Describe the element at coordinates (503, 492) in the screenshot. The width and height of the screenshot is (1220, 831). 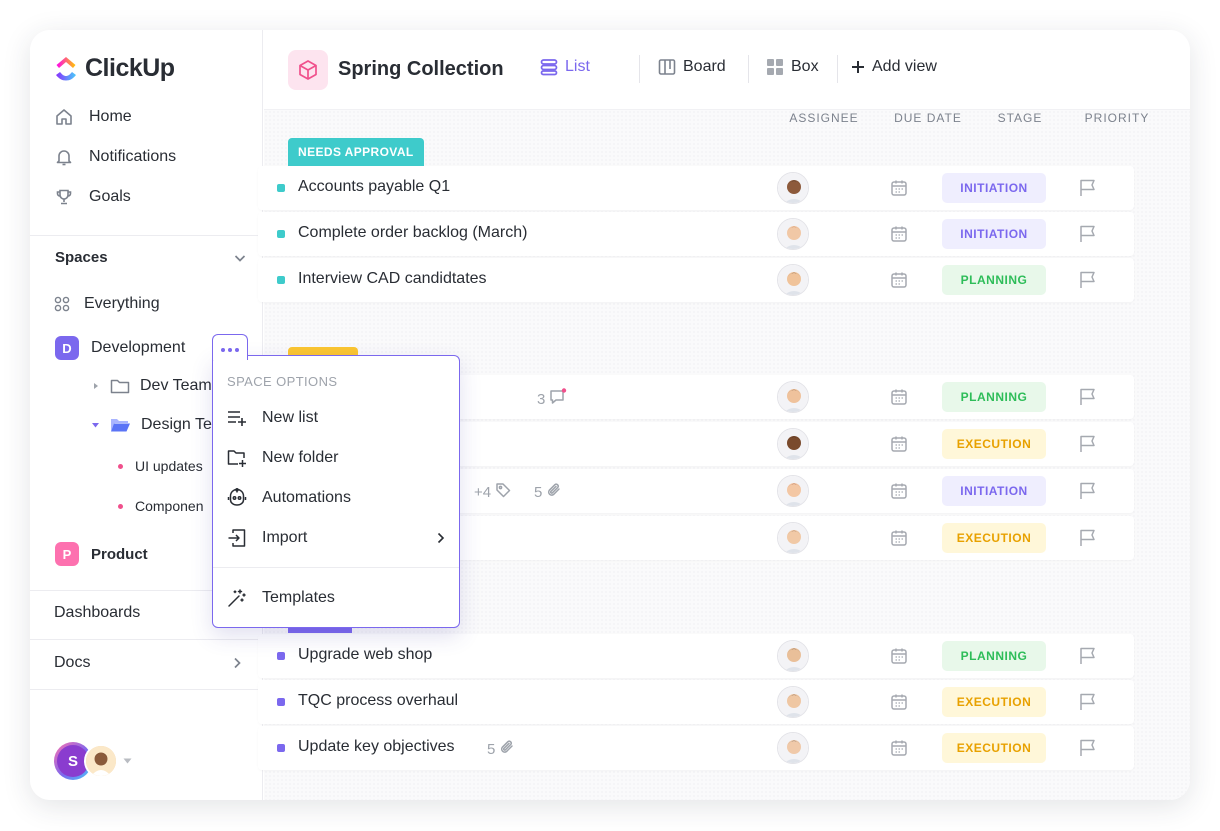
I see `tag-icon` at that location.